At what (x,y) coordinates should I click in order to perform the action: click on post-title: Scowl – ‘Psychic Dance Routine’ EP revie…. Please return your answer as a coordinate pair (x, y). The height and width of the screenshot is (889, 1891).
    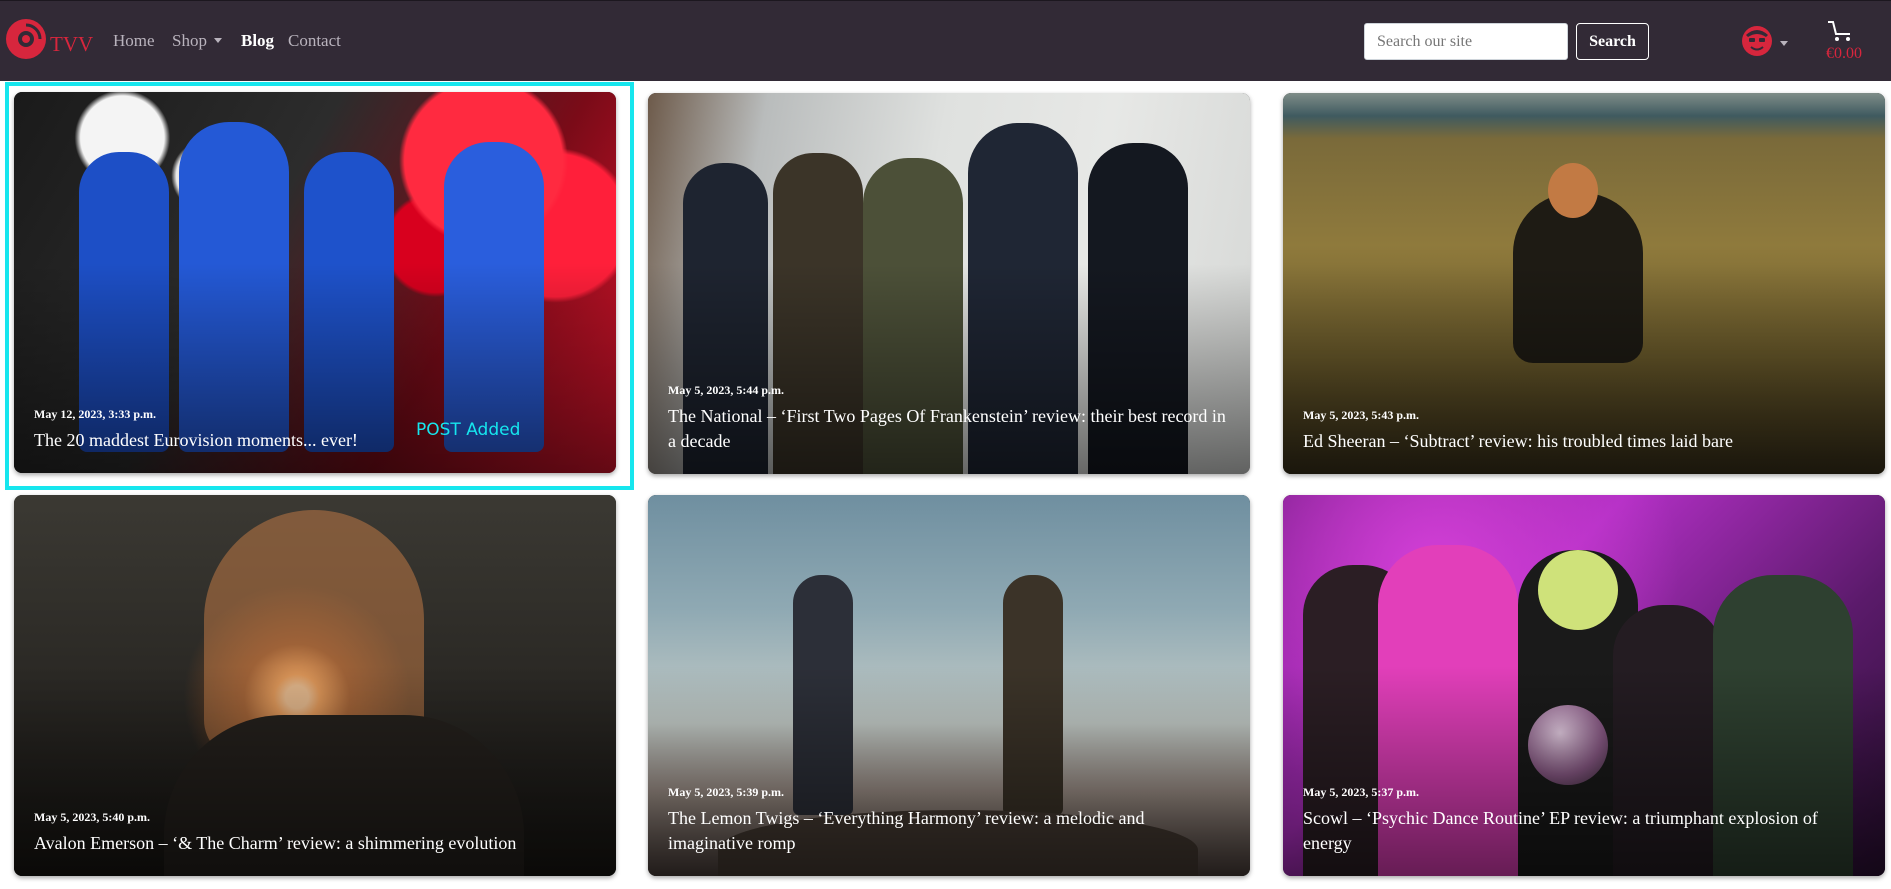
    Looking at the image, I should click on (1584, 831).